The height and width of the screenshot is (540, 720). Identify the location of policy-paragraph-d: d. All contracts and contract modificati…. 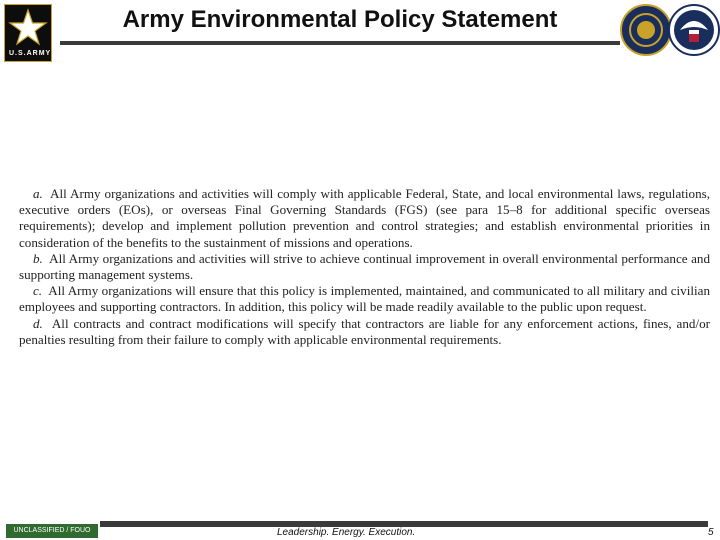
(364, 332).